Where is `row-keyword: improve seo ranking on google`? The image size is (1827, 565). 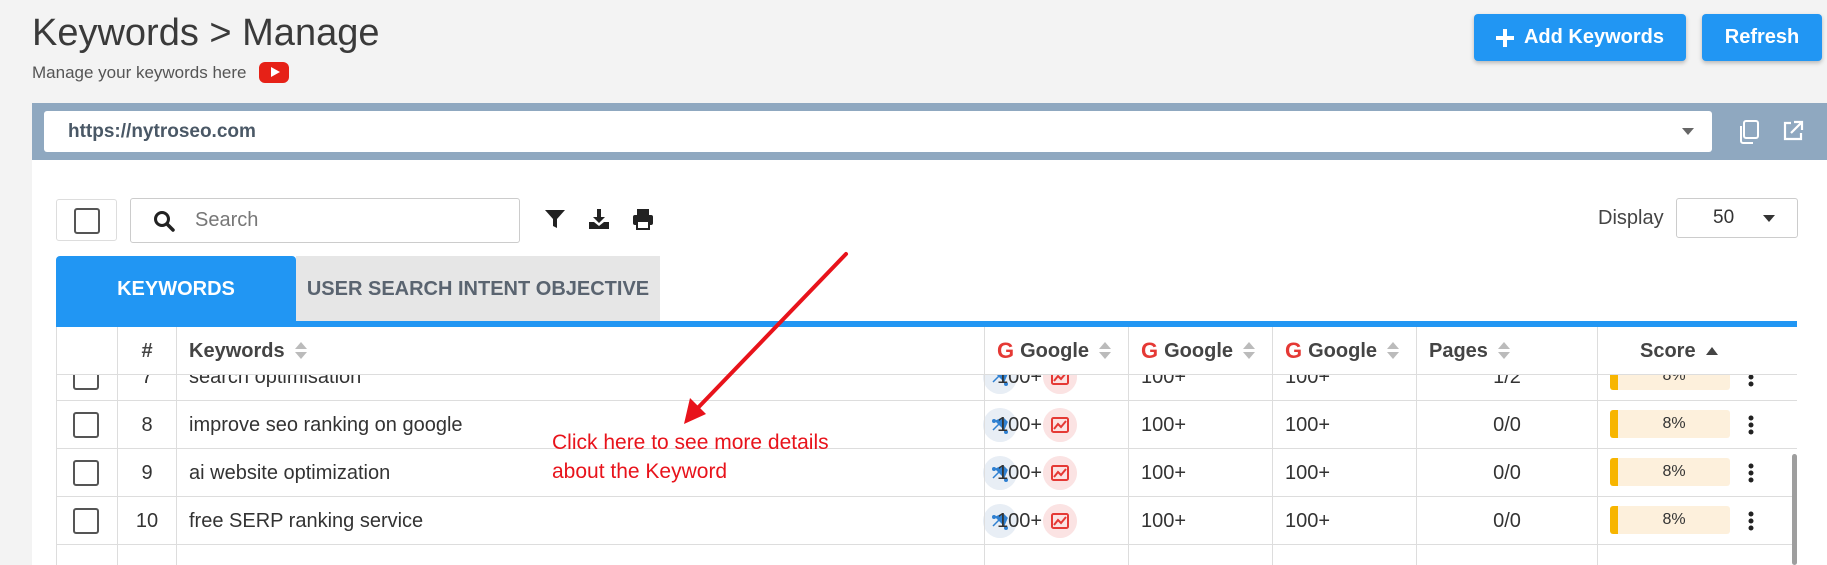 row-keyword: improve seo ranking on google is located at coordinates (326, 424).